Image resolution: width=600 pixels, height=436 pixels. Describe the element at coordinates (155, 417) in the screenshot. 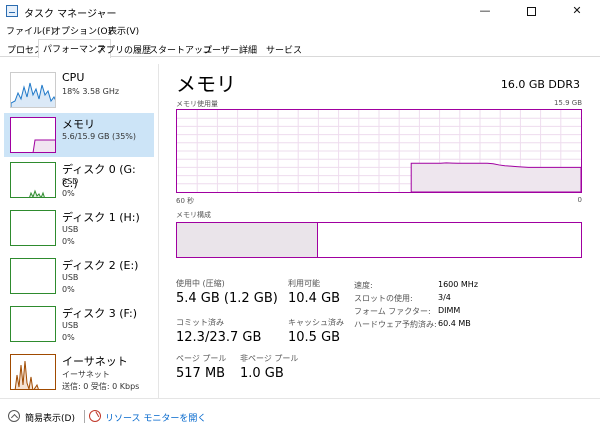

I see `open-resource-monitor-link: リソース モニターを開く` at that location.